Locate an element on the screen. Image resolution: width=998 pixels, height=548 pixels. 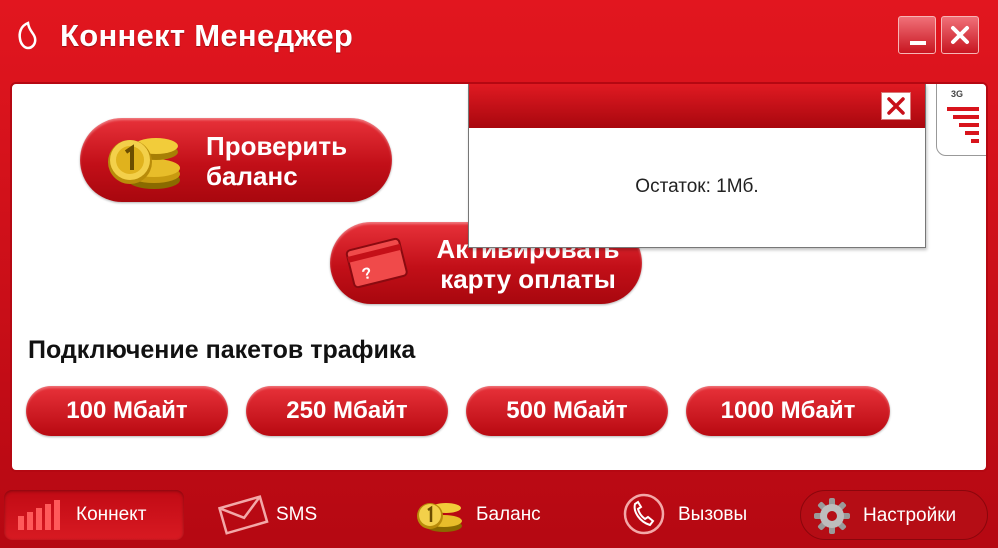
tab-calls-label: Вызовы is located at coordinates (713, 514).